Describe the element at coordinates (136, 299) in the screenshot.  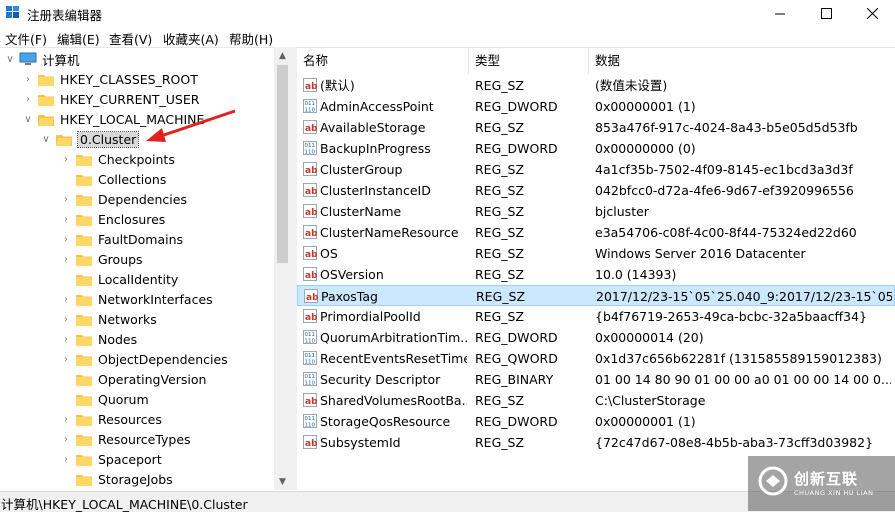
I see `tree-item-child: › NetworkInterfaces` at that location.